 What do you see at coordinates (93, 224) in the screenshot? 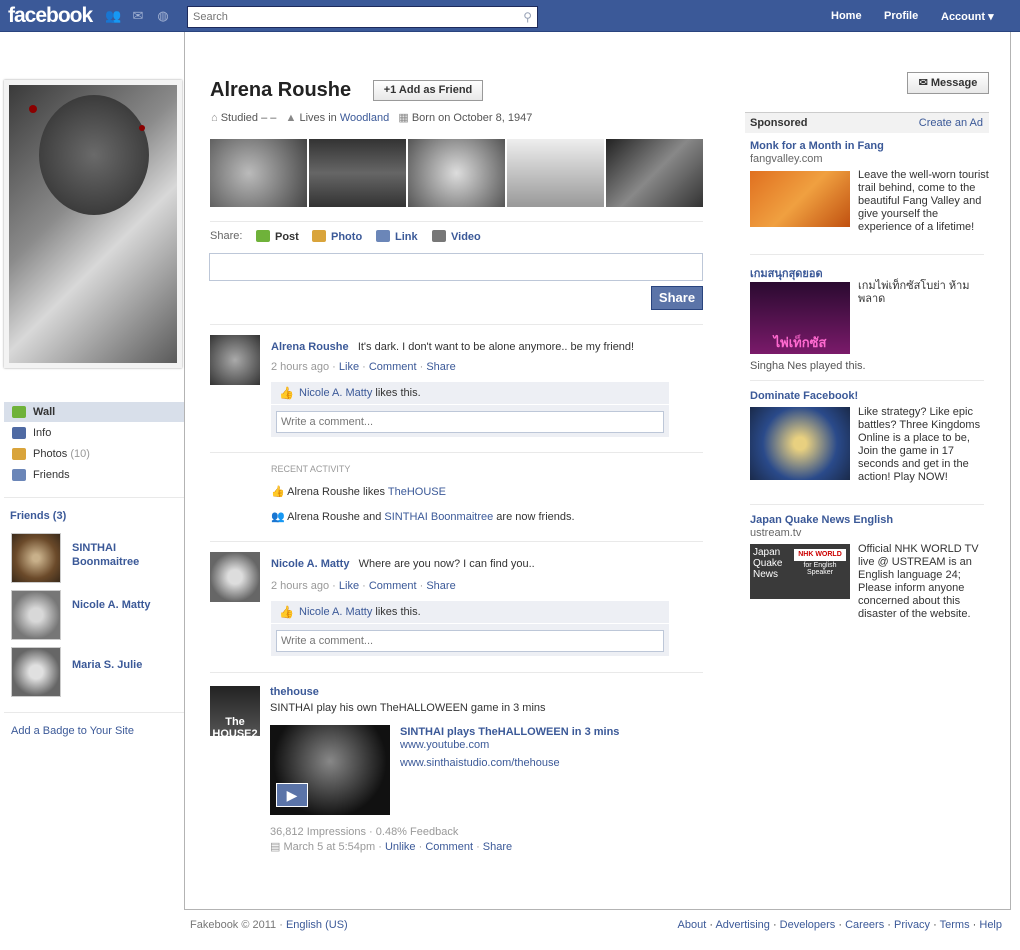
I see `profile-picture` at bounding box center [93, 224].